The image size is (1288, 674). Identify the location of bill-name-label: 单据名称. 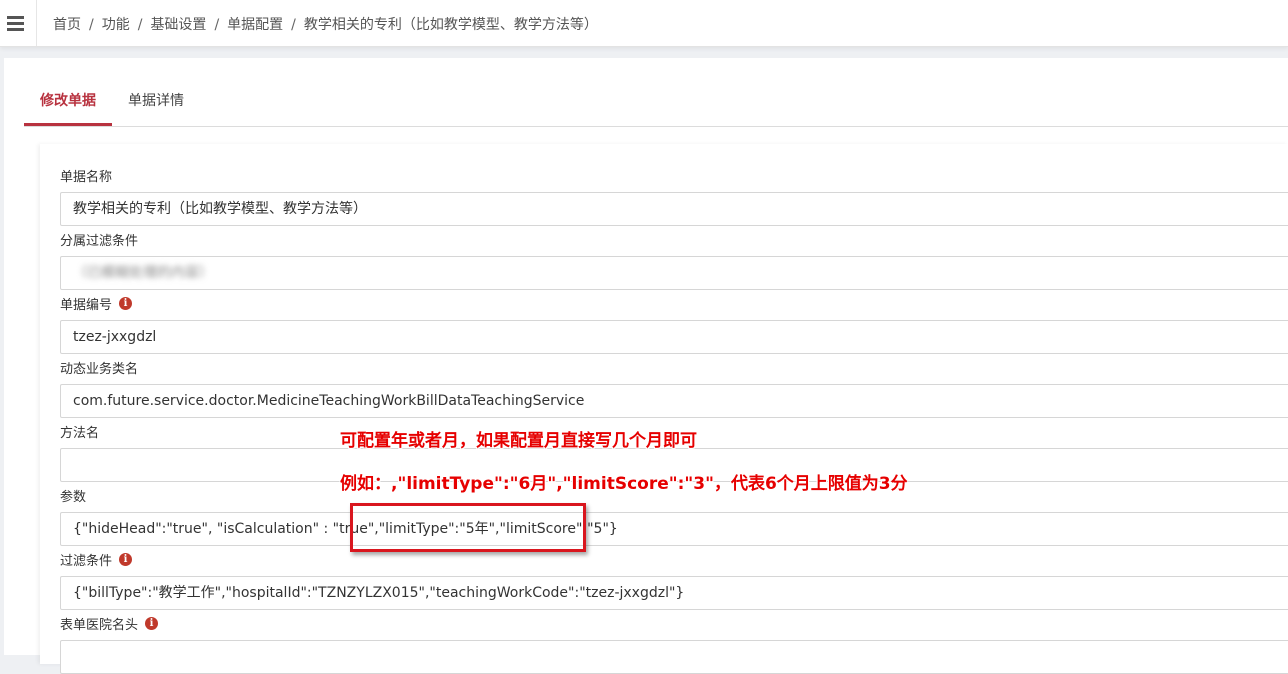
(86, 175).